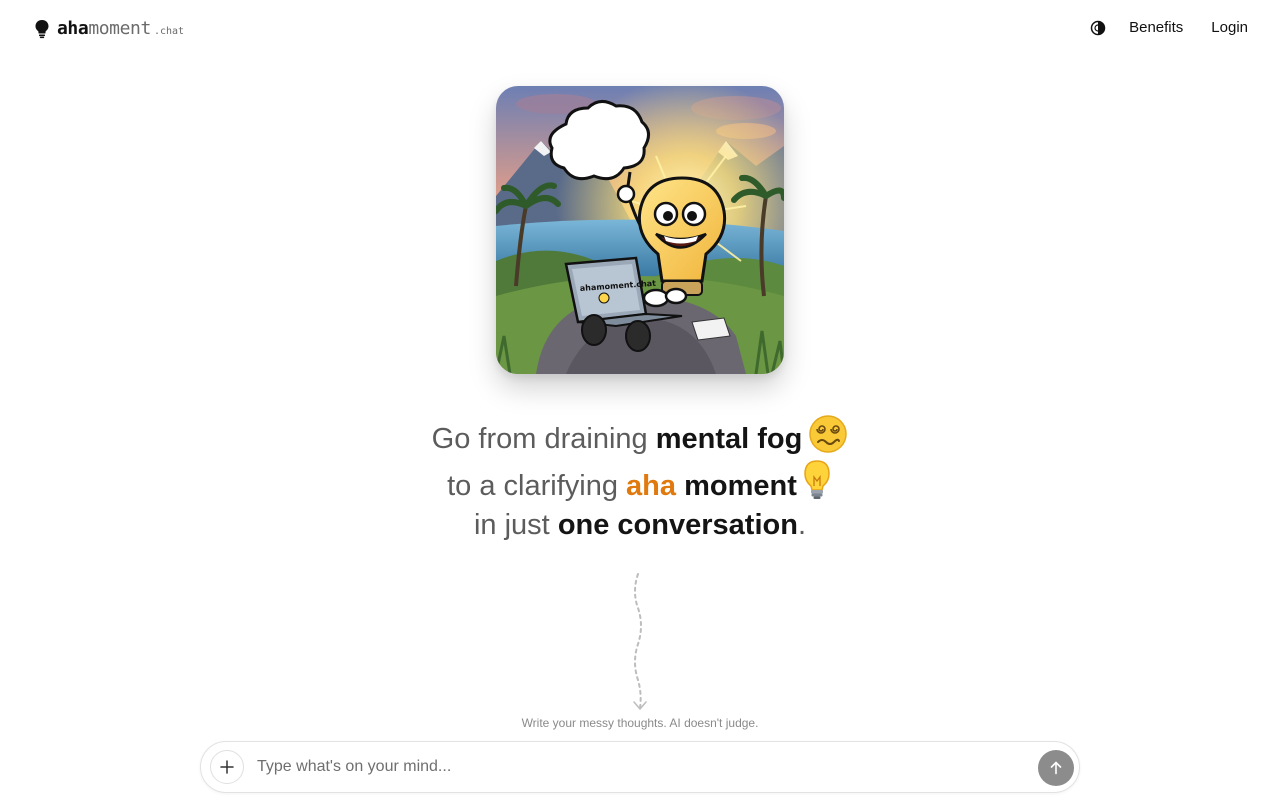 This screenshot has height=800, width=1280. I want to click on hero-illustration: ahamoment.chat, so click(640, 230).